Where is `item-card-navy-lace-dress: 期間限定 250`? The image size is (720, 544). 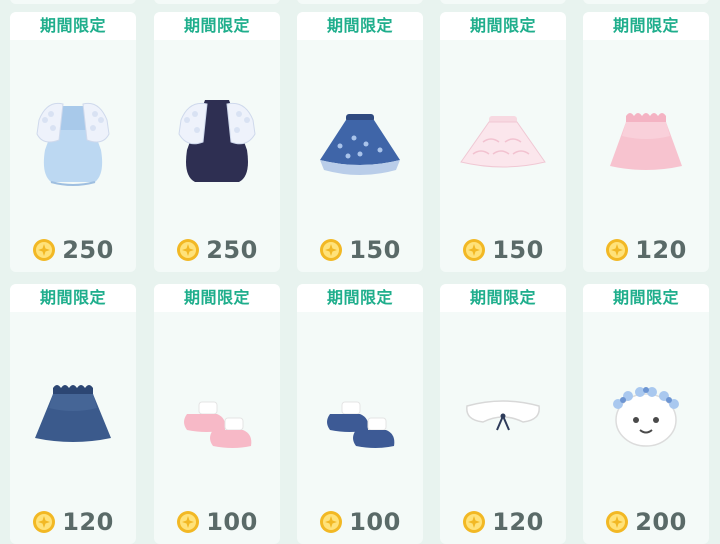
item-card-navy-lace-dress: 期間限定 250 is located at coordinates (217, 142).